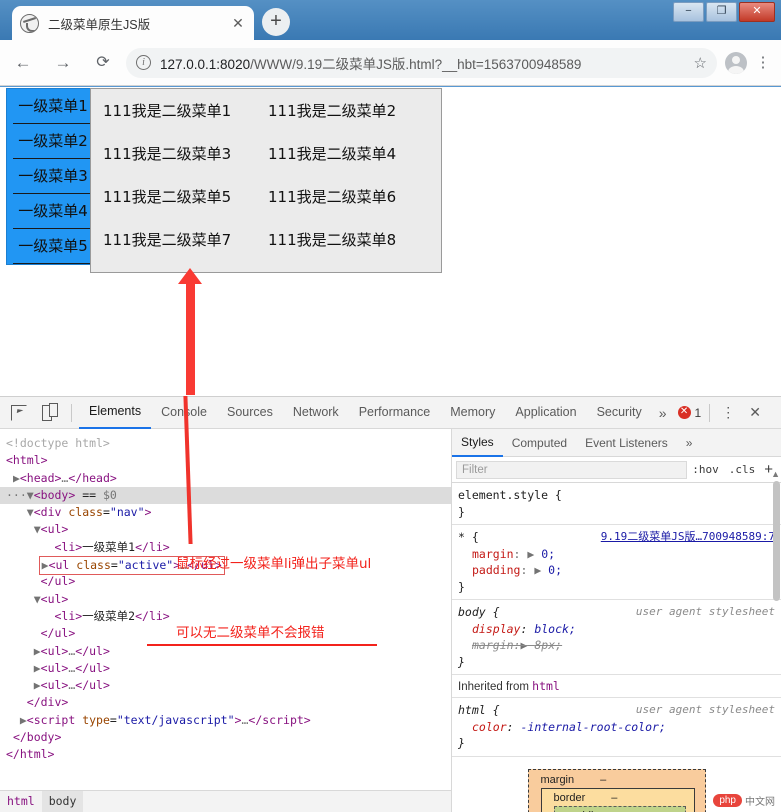  What do you see at coordinates (185, 165) in the screenshot?
I see `submenu-item: 111我是二级菜单3` at bounding box center [185, 165].